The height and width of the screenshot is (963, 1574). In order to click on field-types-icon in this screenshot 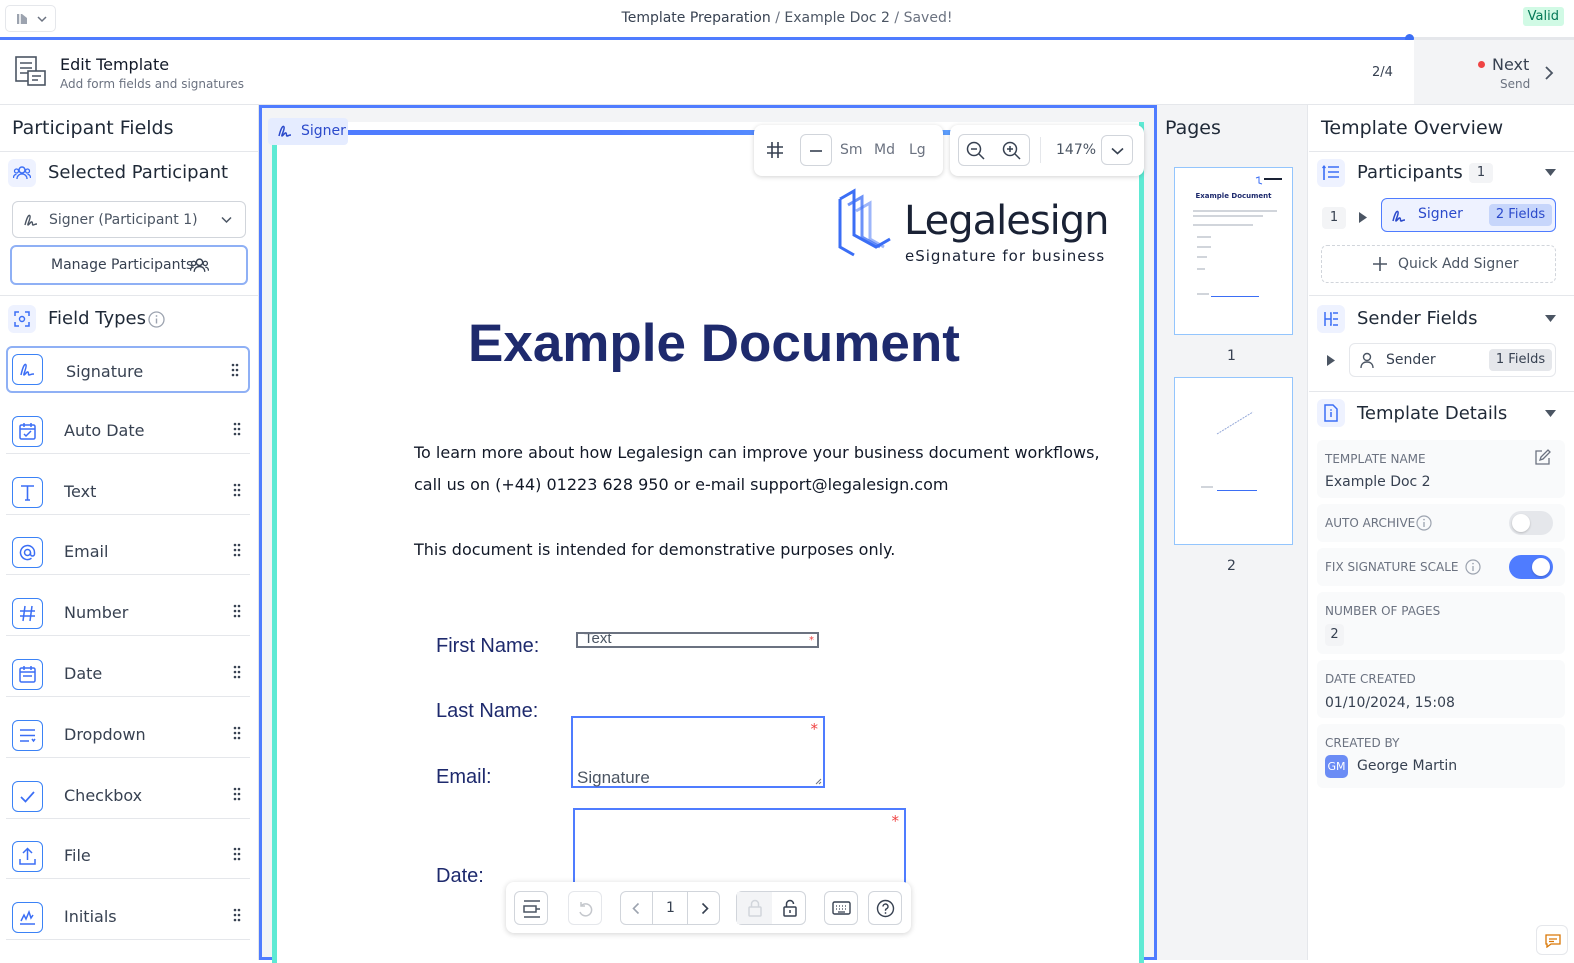, I will do `click(22, 319)`.